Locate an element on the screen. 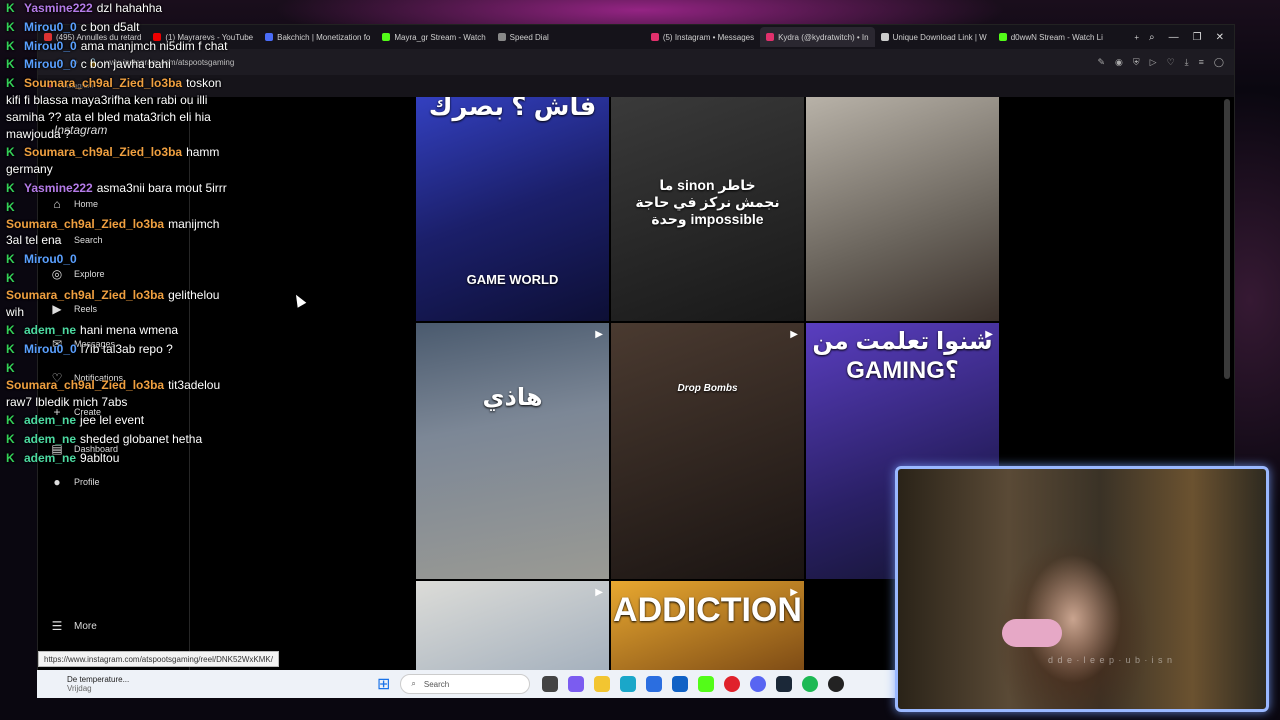  reel-tile is located at coordinates (902, 209).